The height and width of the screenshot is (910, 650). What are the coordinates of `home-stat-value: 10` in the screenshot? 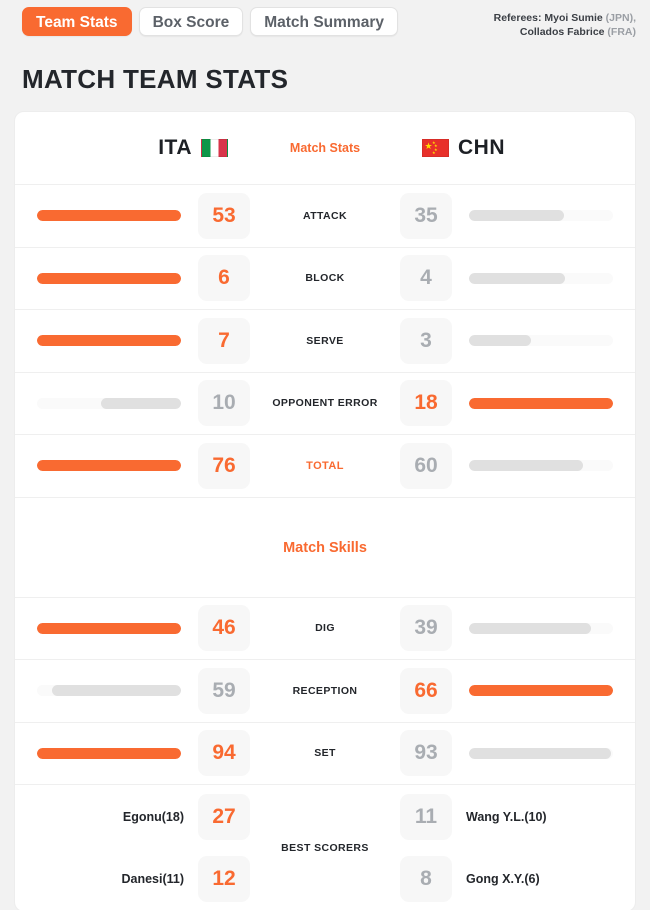 It's located at (224, 403).